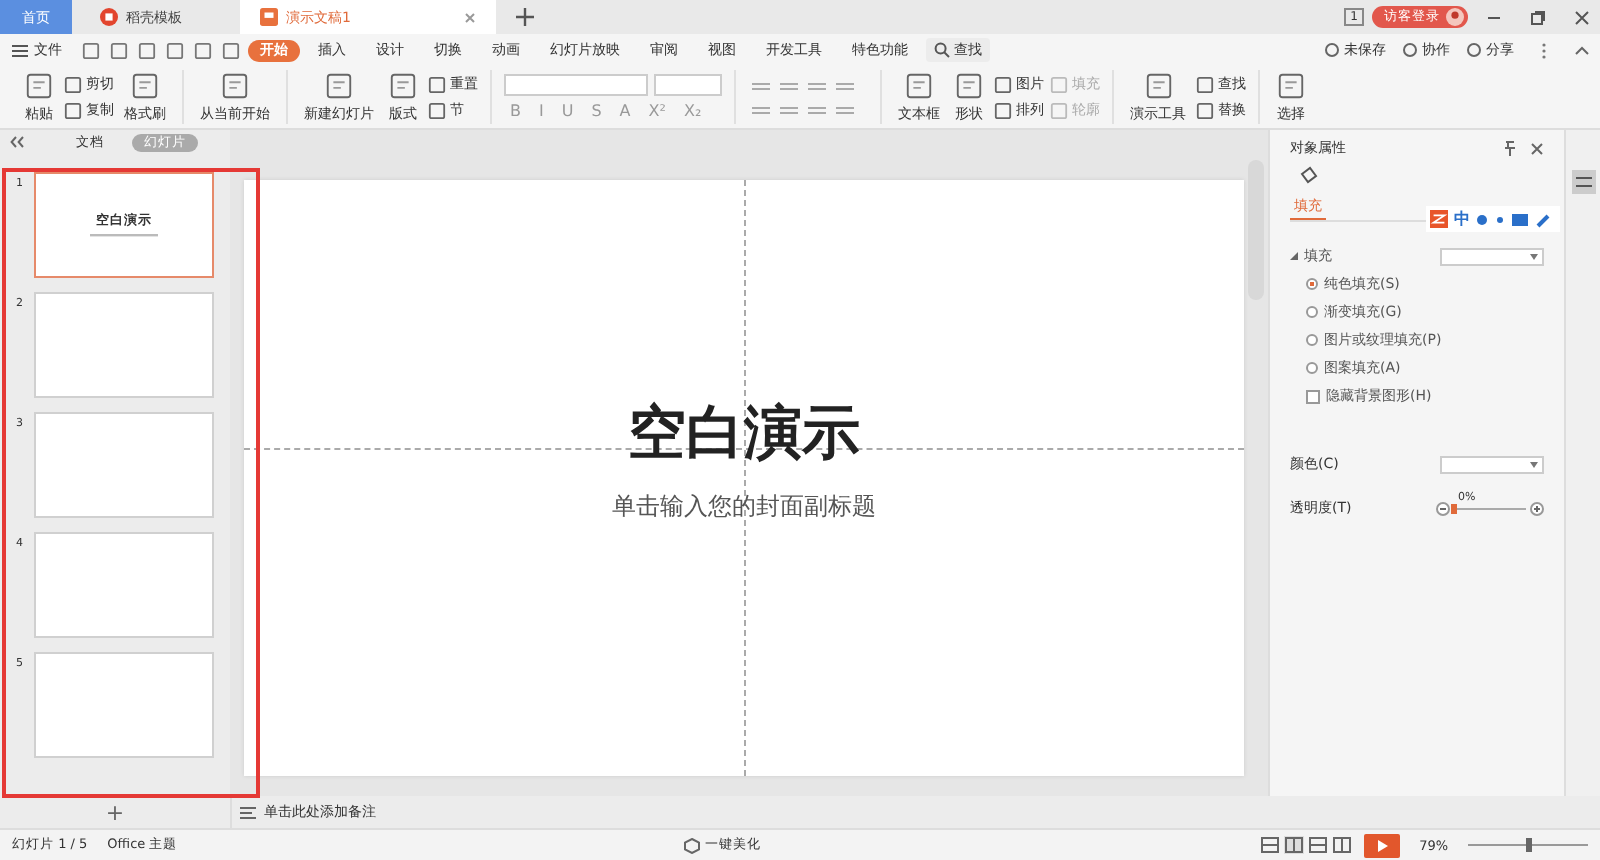  I want to click on pin-icon, so click(1510, 148).